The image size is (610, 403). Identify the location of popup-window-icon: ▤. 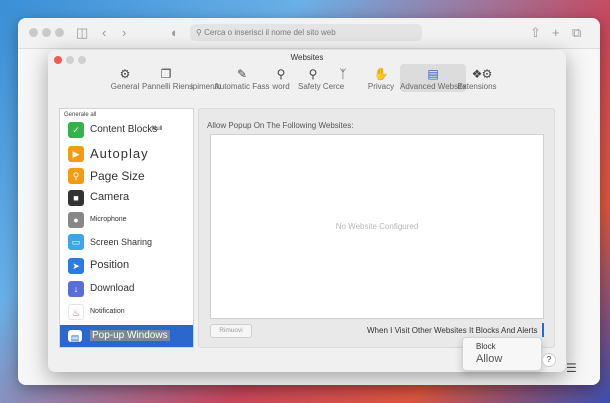
(75, 336).